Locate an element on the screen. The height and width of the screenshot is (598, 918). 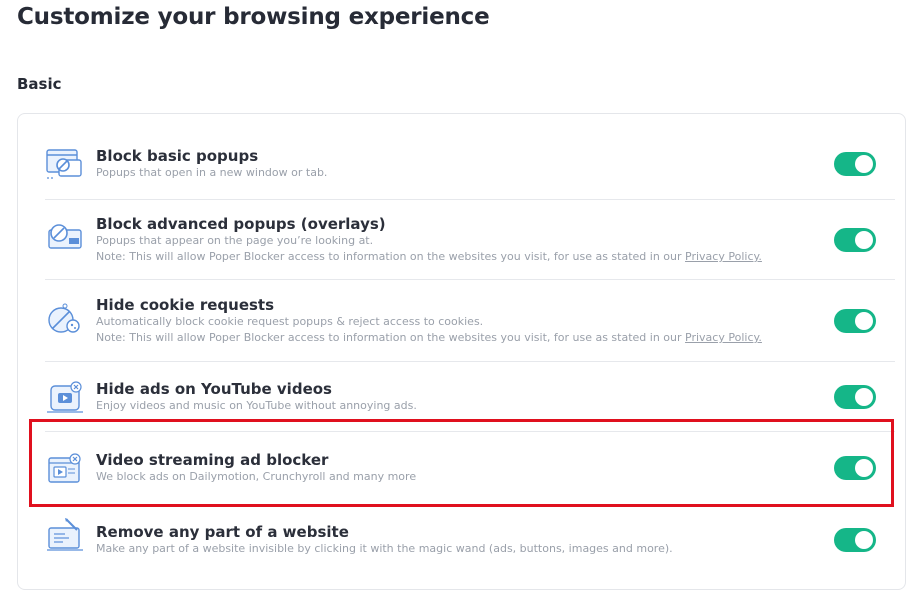
hide-youtube-ads-toggle is located at coordinates (855, 397).